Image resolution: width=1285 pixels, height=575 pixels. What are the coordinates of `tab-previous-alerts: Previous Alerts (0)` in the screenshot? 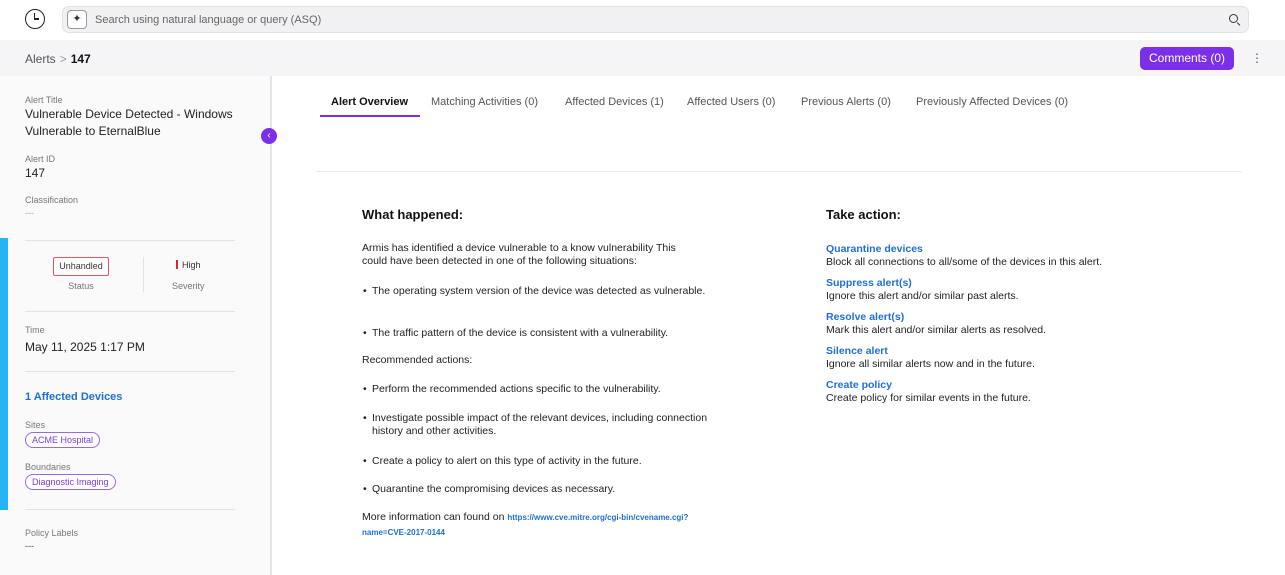 It's located at (846, 102).